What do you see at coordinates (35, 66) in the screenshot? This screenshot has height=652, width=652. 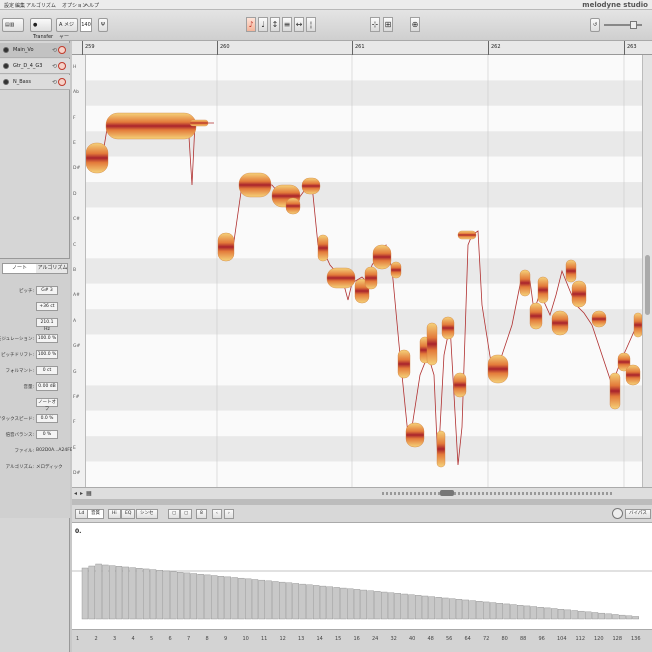 I see `track-item: Gtr_D_4_G3 ⟲` at bounding box center [35, 66].